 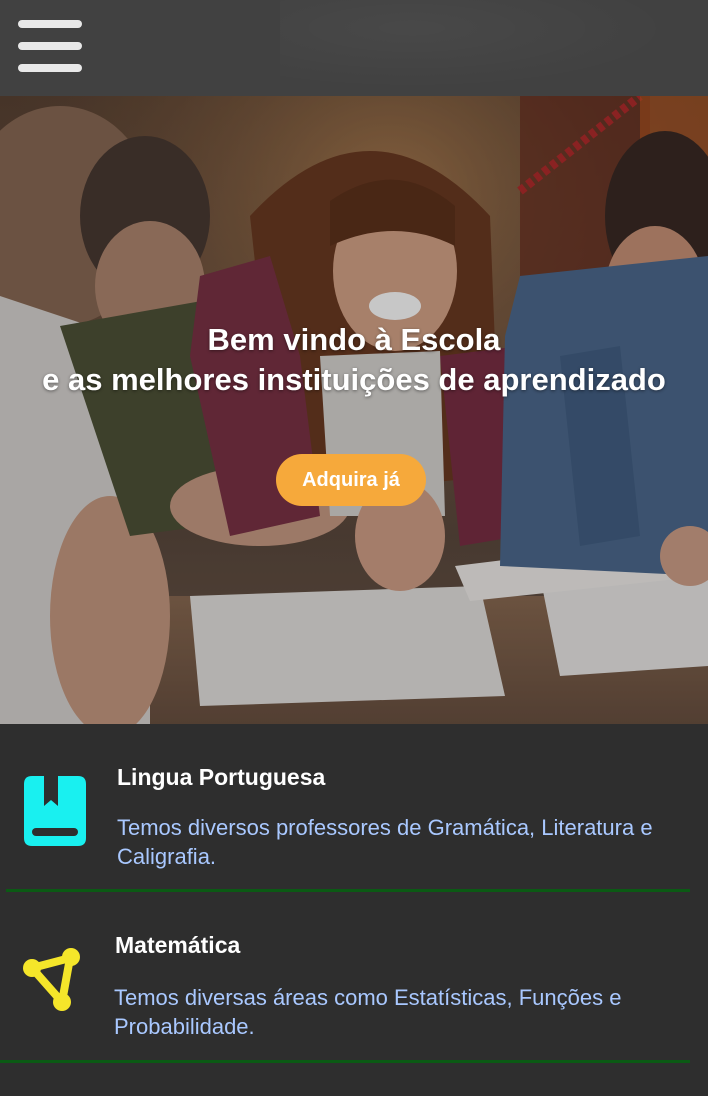 What do you see at coordinates (178, 945) in the screenshot?
I see `subject-title: Matemática` at bounding box center [178, 945].